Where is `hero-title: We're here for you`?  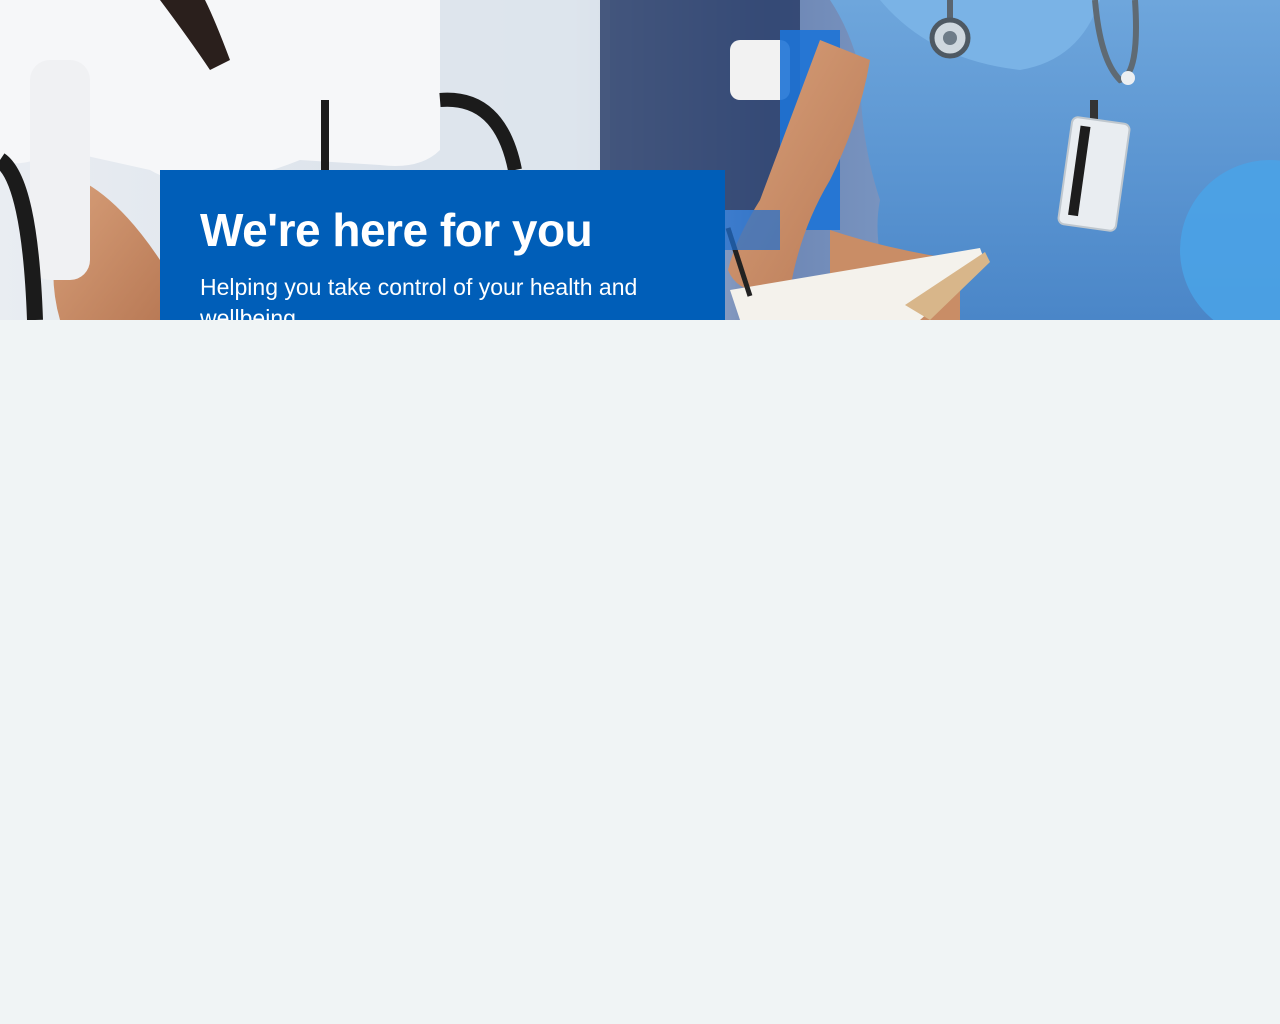 hero-title: We're here for you is located at coordinates (396, 230).